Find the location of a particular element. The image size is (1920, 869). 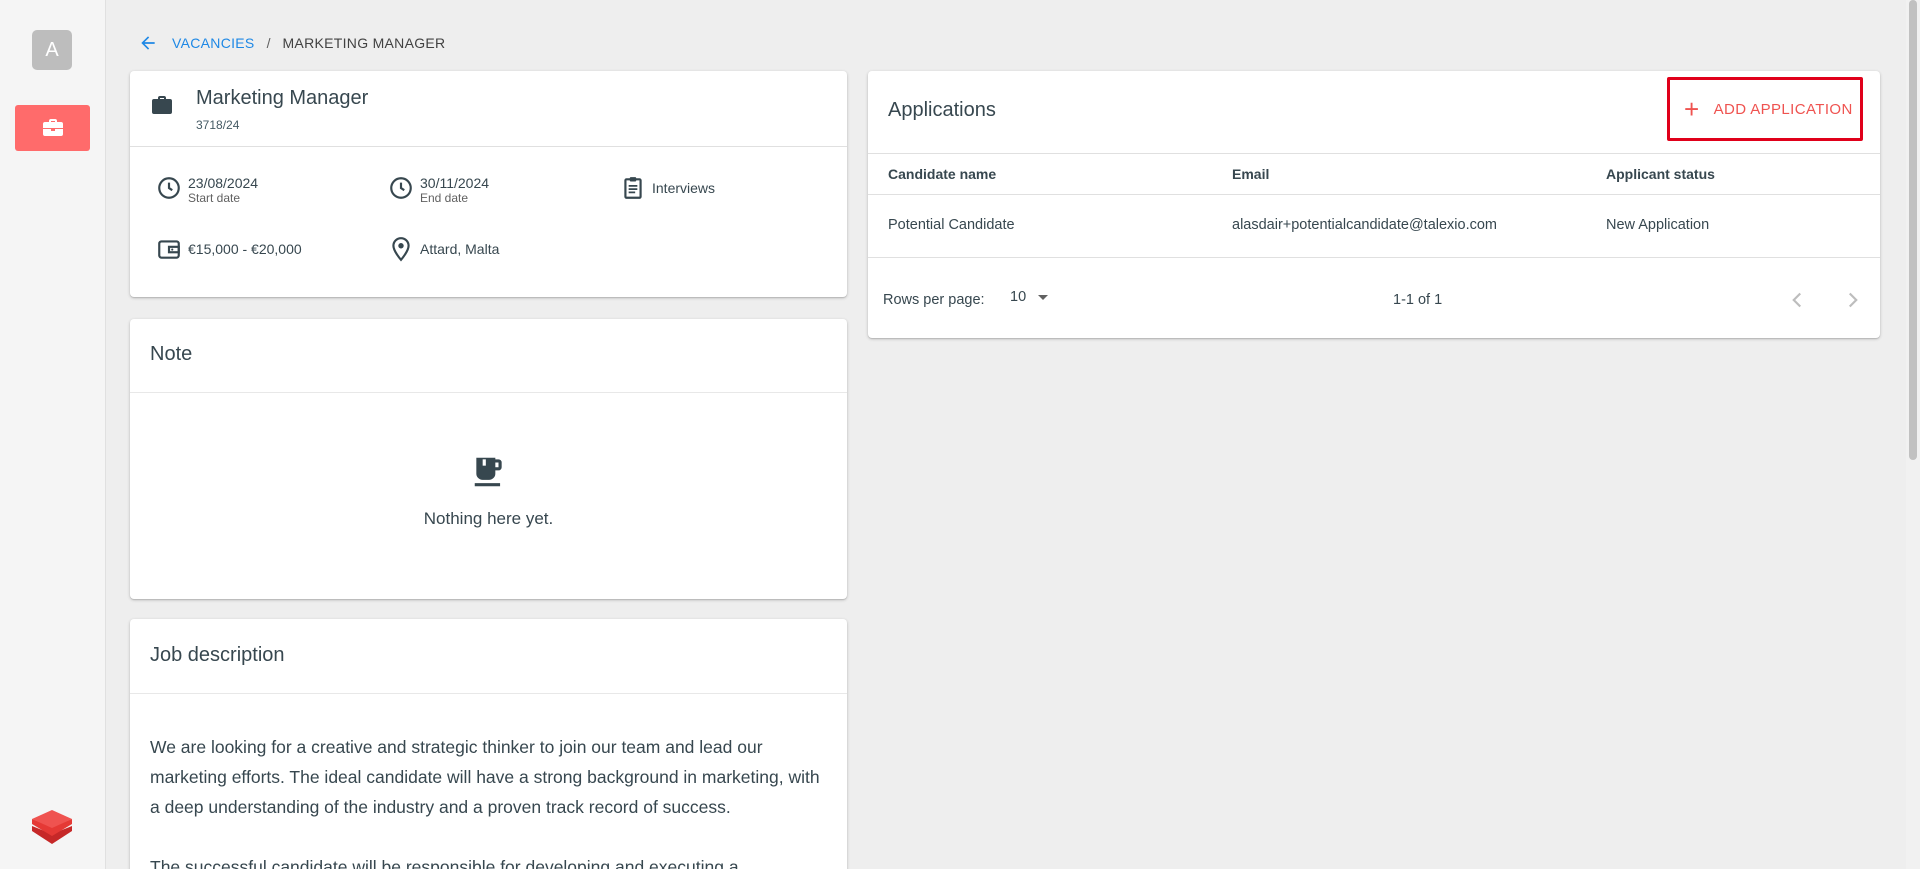

end-date: 30/11/2024 End date is located at coordinates (438, 190).